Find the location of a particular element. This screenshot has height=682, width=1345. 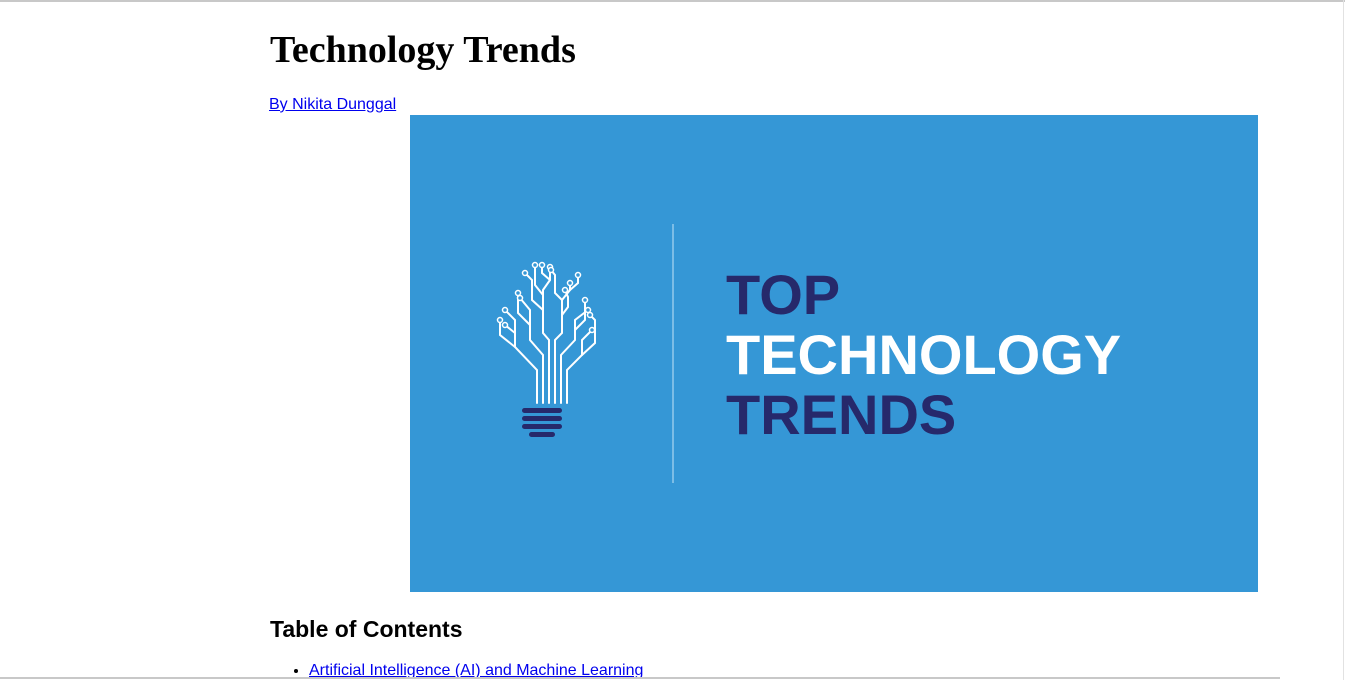

scrollbar-track is located at coordinates (1343, 340).